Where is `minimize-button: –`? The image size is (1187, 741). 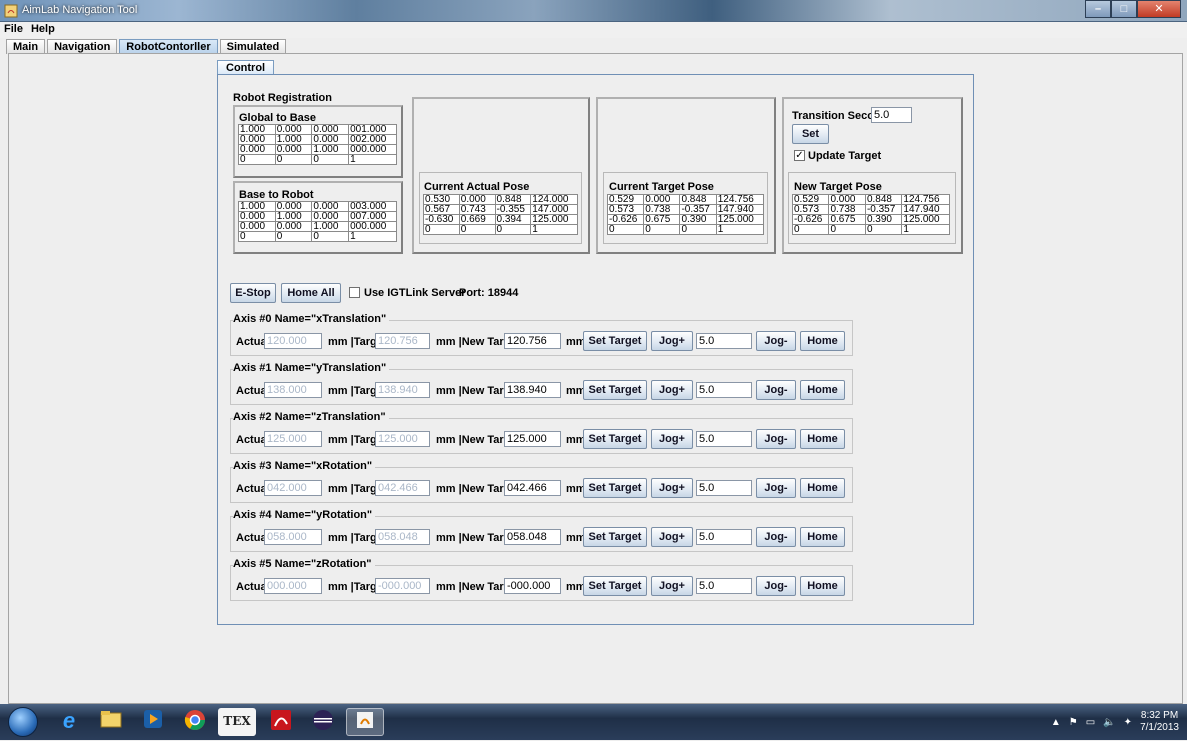
minimize-button: – is located at coordinates (1098, 9).